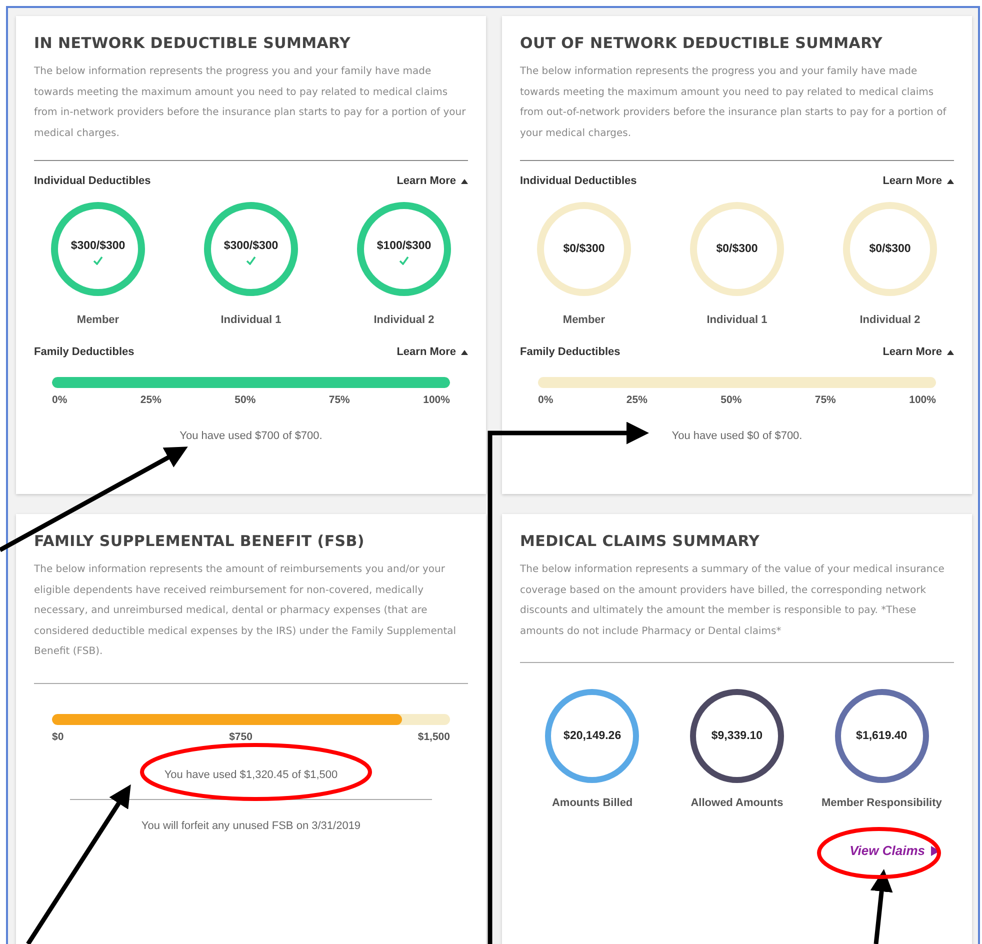 This screenshot has height=944, width=982. I want to click on card-title: FAMILY SUPPLEMENTAL BENEFIT (FSB), so click(200, 541).